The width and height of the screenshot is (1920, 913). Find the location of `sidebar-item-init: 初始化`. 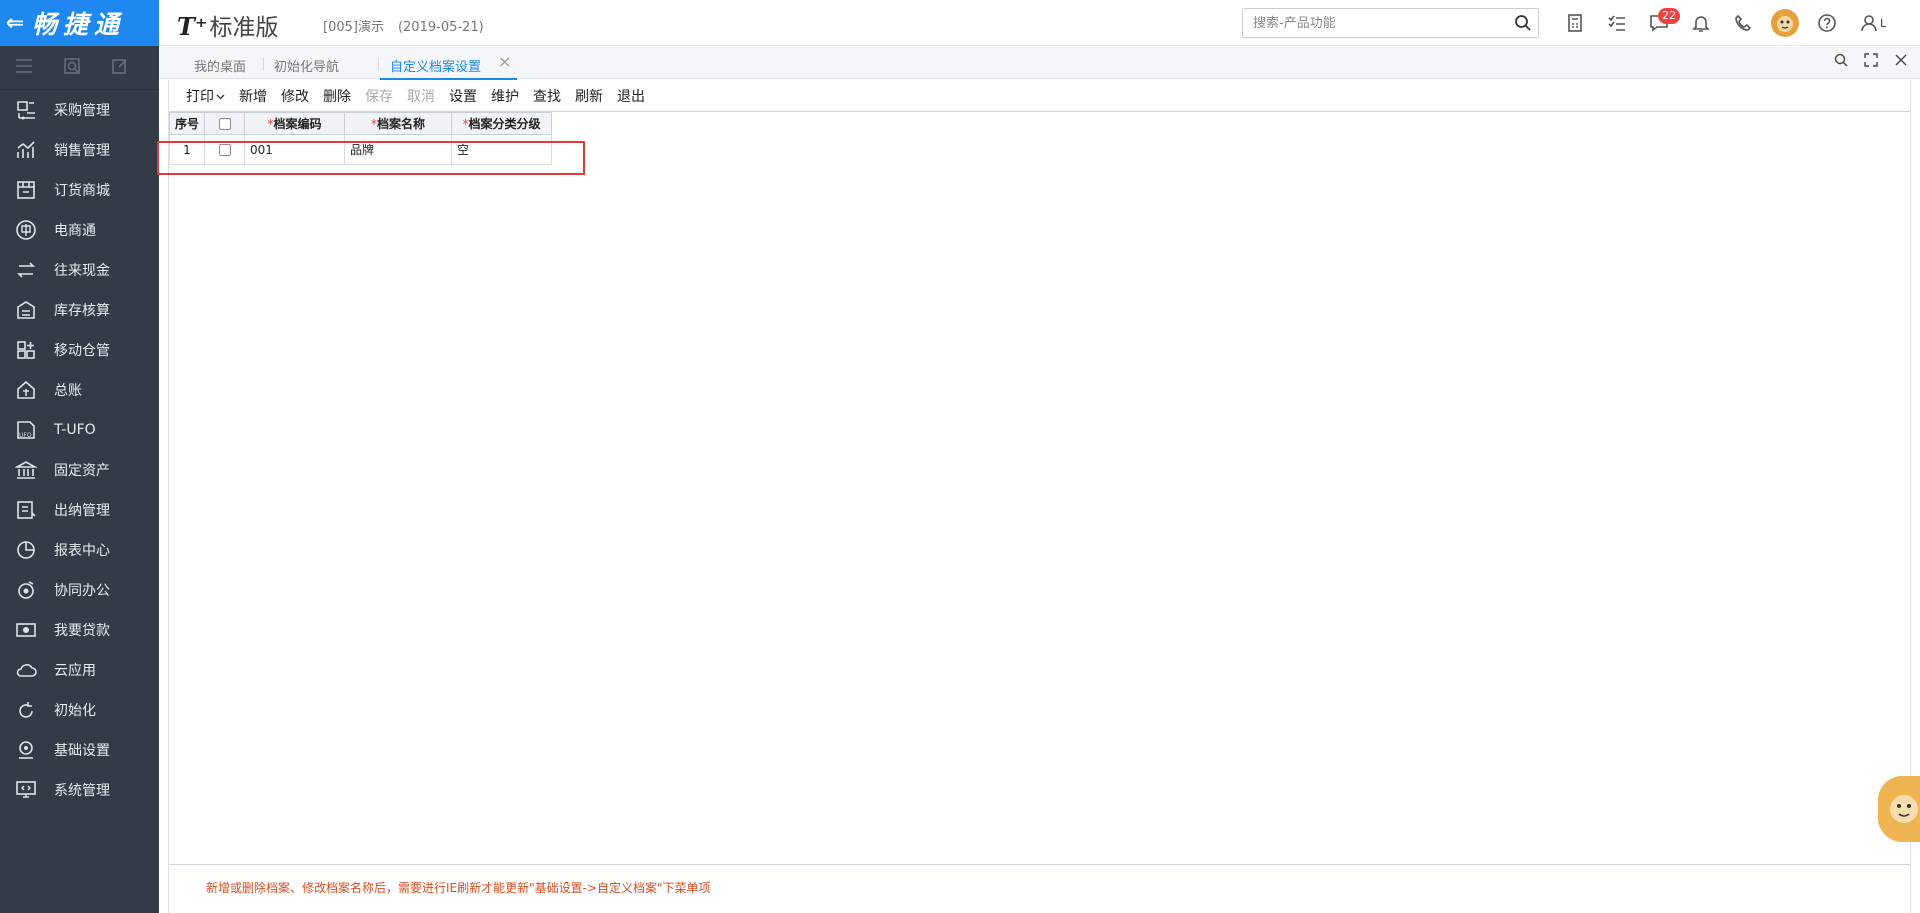

sidebar-item-init: 初始化 is located at coordinates (79, 710).